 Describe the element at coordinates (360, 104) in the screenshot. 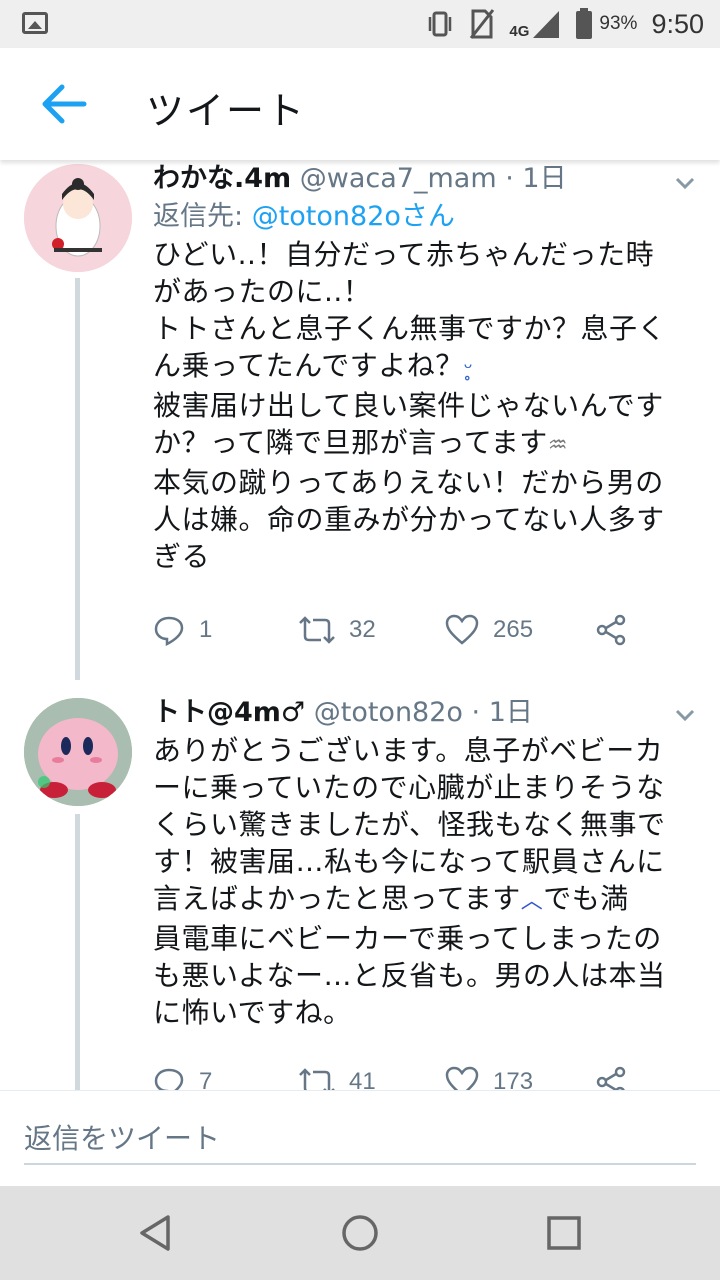

I see `app-header: ツイート` at that location.